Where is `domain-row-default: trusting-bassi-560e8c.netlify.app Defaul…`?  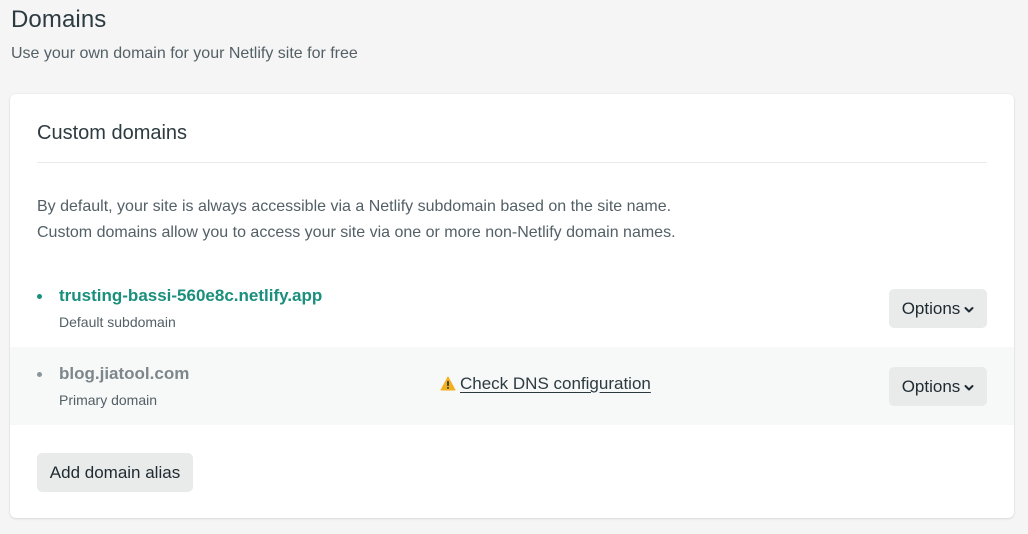 domain-row-default: trusting-bassi-560e8c.netlify.app Defaul… is located at coordinates (512, 309).